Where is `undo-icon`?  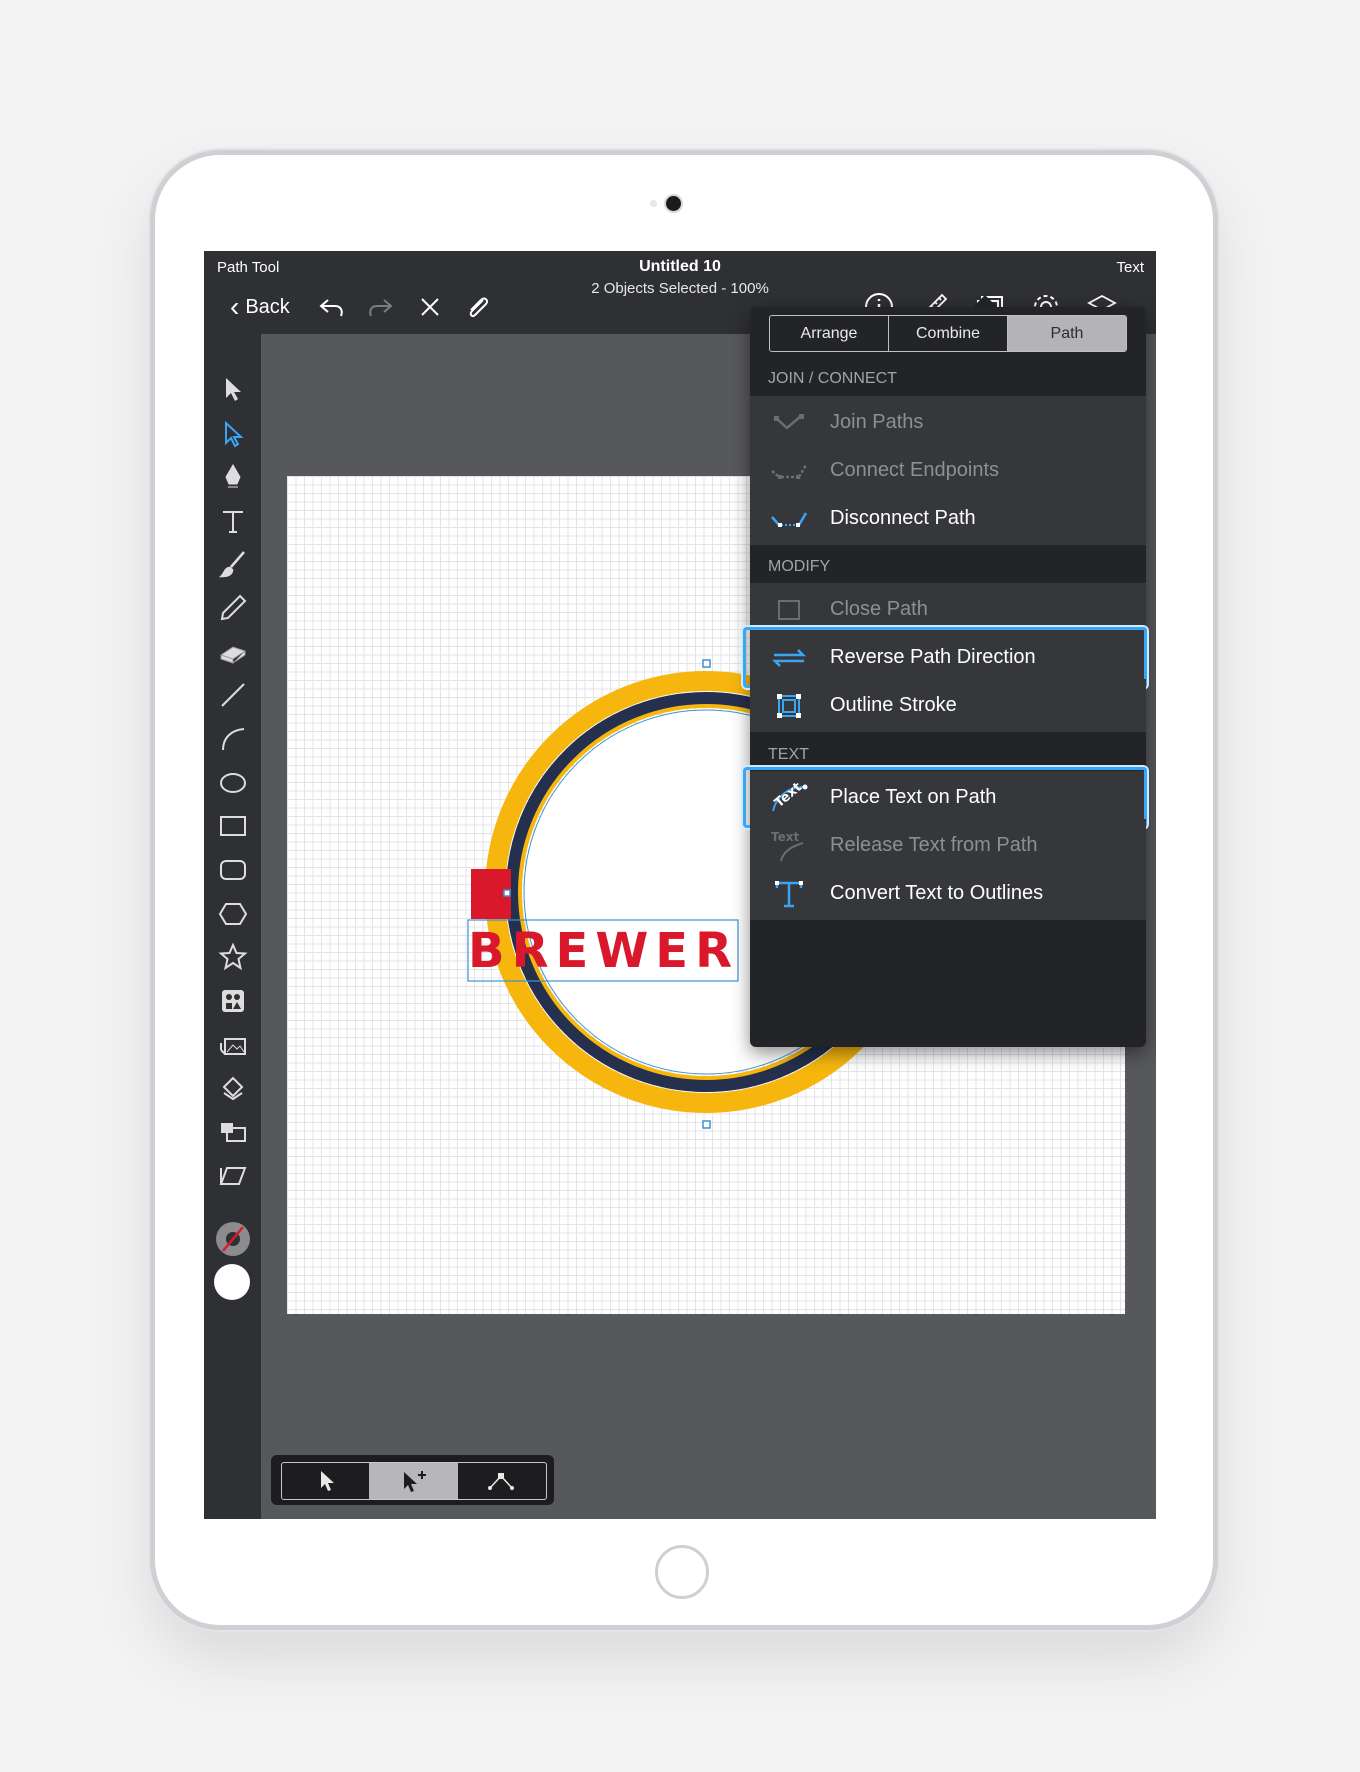
undo-icon is located at coordinates (331, 308).